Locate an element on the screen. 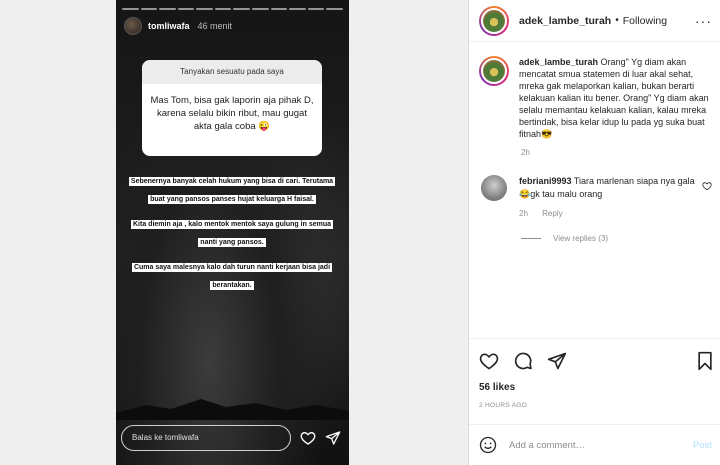 Image resolution: width=720 pixels, height=465 pixels. post-author-avatar is located at coordinates (494, 20).